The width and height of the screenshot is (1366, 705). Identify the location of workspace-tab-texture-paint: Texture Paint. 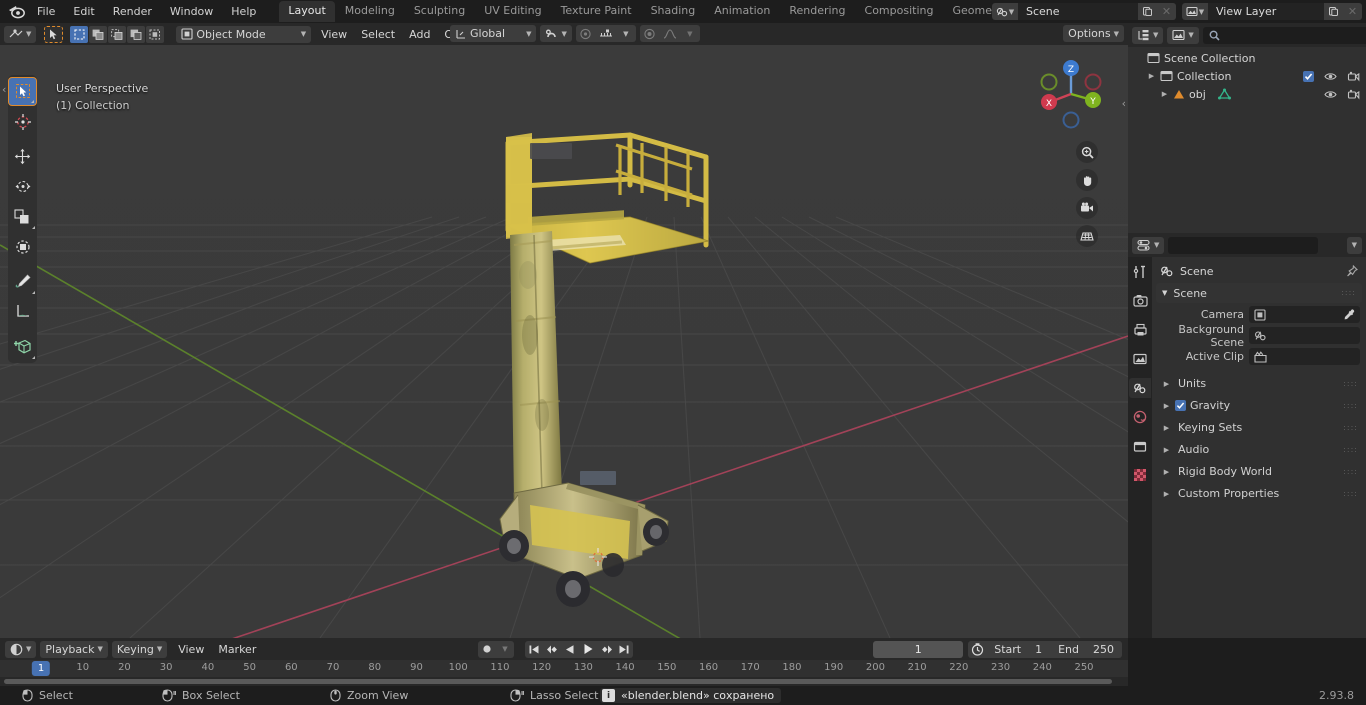
(596, 11).